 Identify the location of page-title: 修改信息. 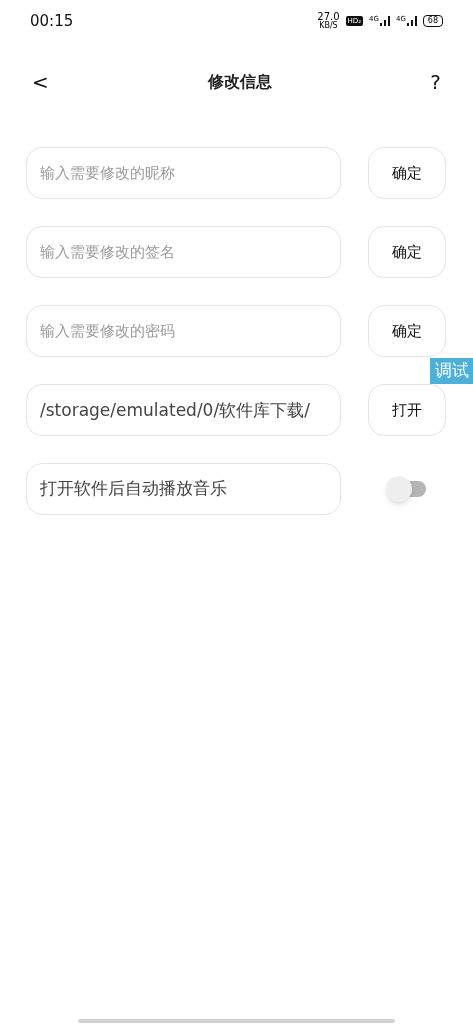
(239, 82).